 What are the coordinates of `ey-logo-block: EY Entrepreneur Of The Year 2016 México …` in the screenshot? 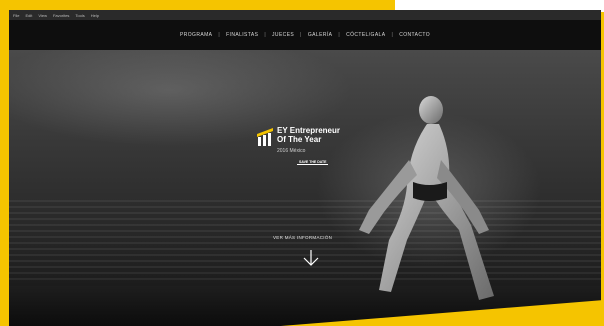 It's located at (322, 157).